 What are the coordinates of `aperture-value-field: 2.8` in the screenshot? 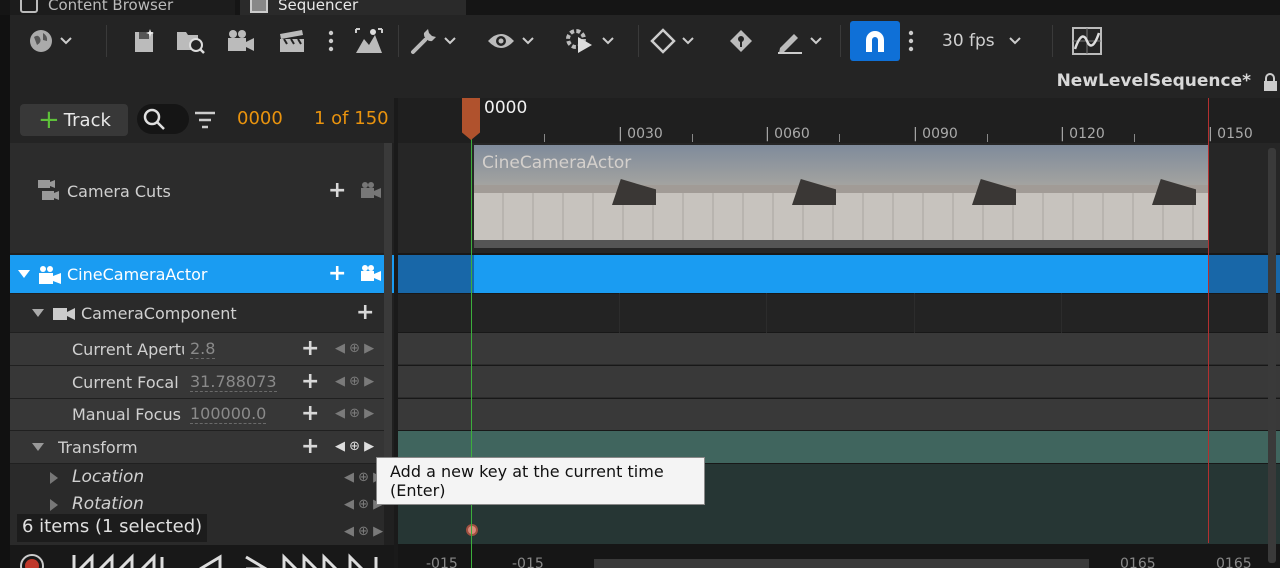 It's located at (203, 349).